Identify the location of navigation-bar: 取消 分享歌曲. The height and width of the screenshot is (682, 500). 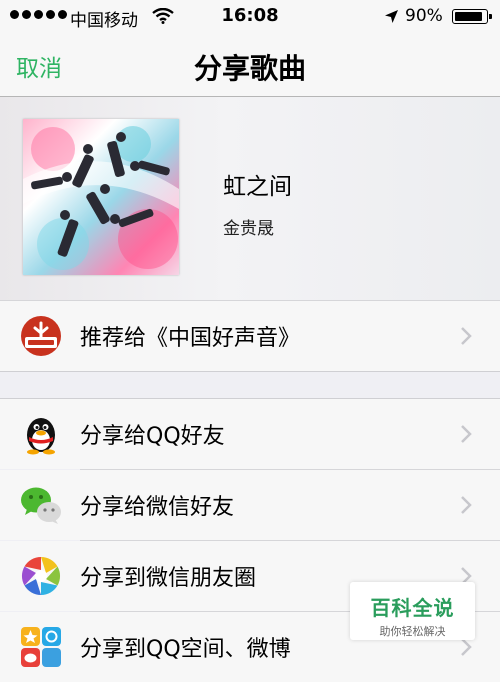
(250, 65).